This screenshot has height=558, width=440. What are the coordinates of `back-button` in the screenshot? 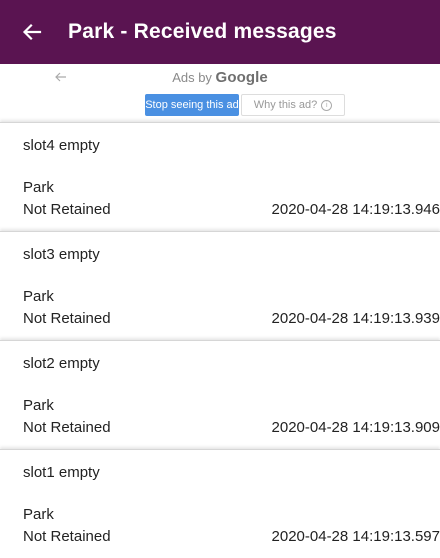 It's located at (32, 32).